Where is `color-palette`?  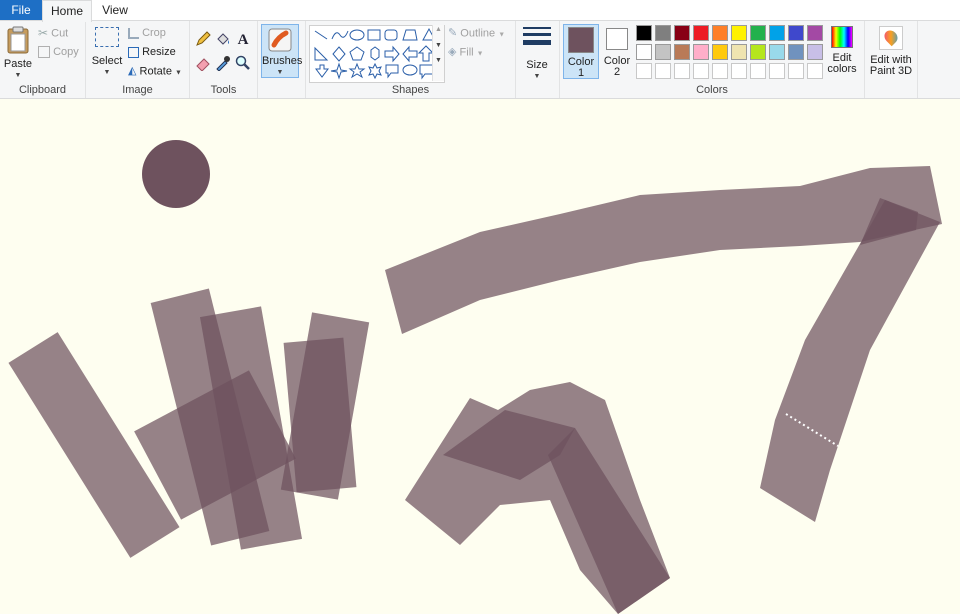
color-palette is located at coordinates (731, 55).